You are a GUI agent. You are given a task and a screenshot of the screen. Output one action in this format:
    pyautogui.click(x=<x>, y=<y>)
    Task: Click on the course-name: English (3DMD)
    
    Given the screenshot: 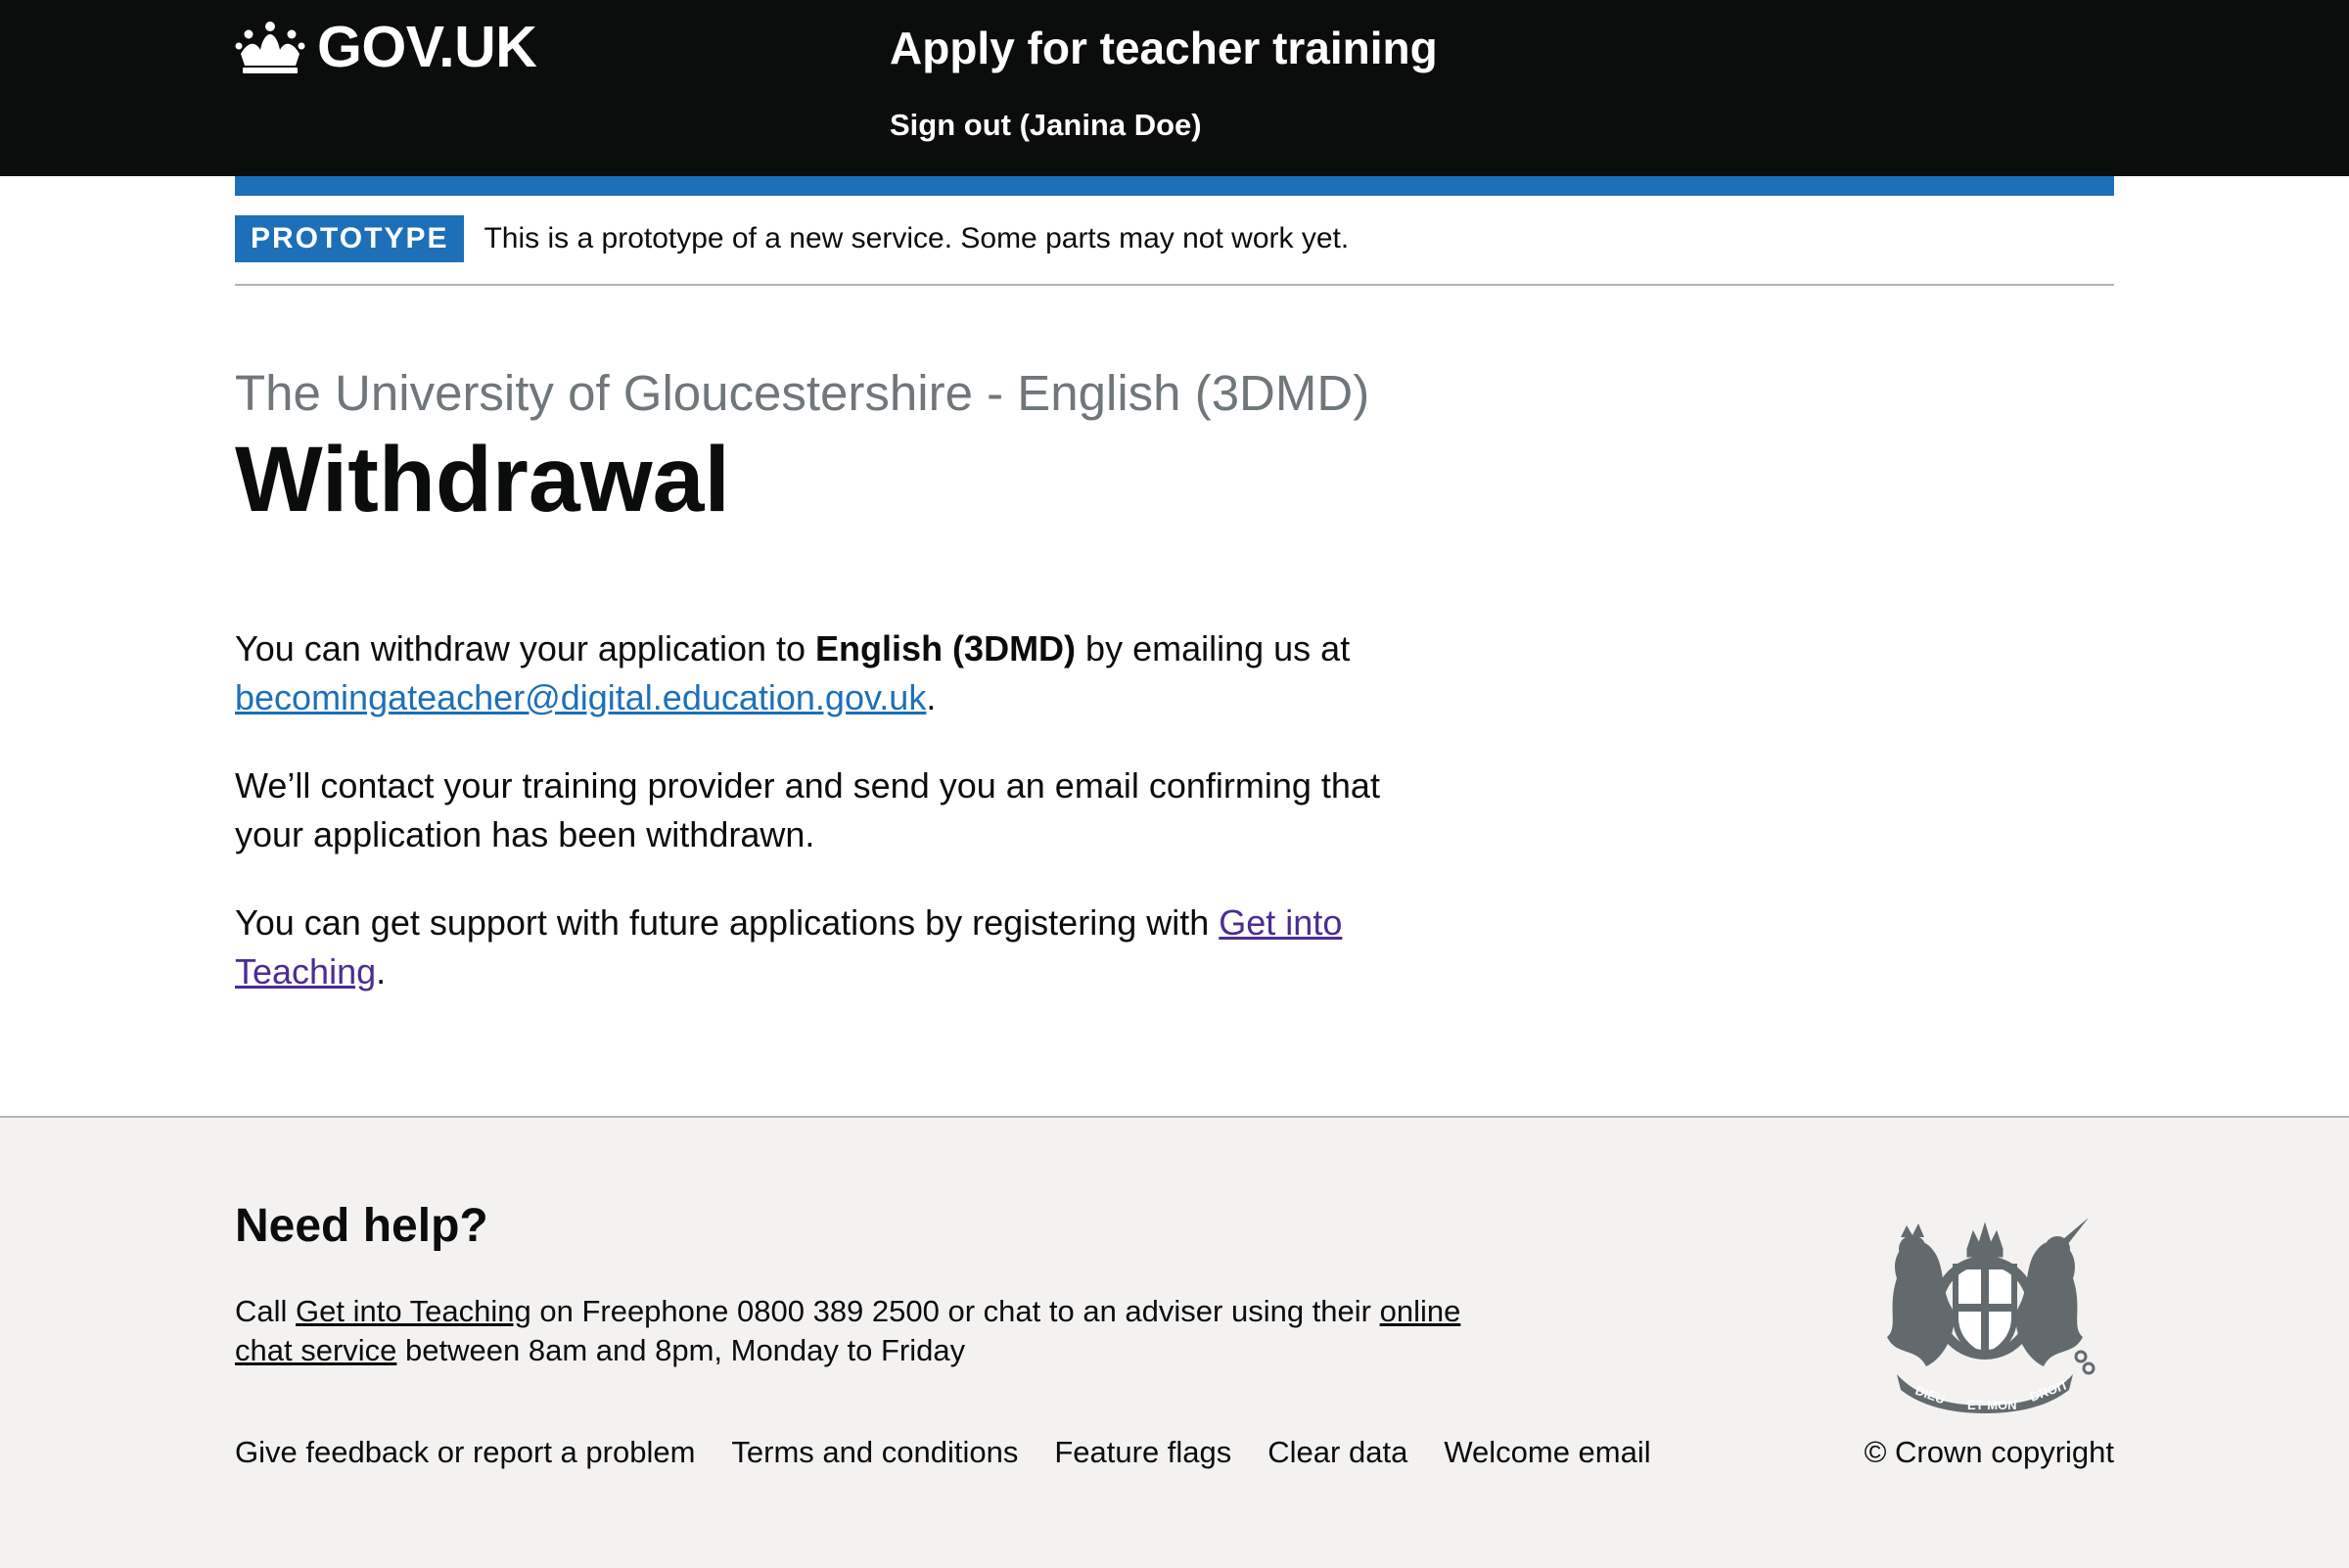 What is the action you would take?
    pyautogui.click(x=946, y=648)
    